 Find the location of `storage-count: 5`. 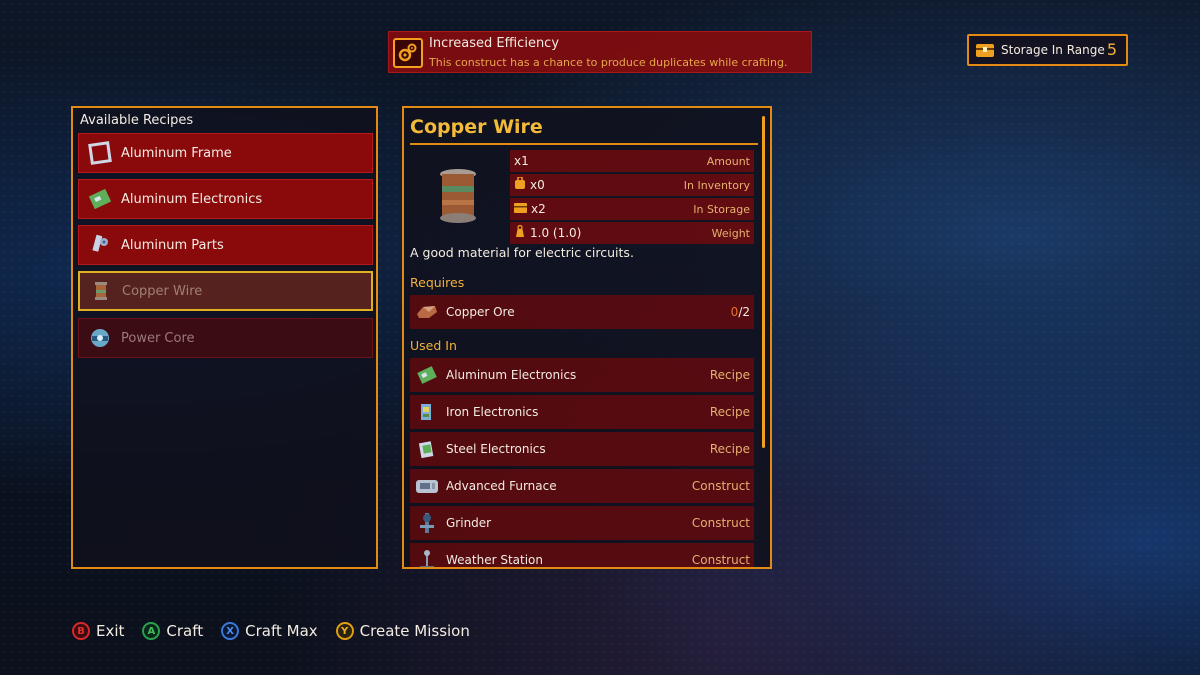

storage-count: 5 is located at coordinates (1111, 49).